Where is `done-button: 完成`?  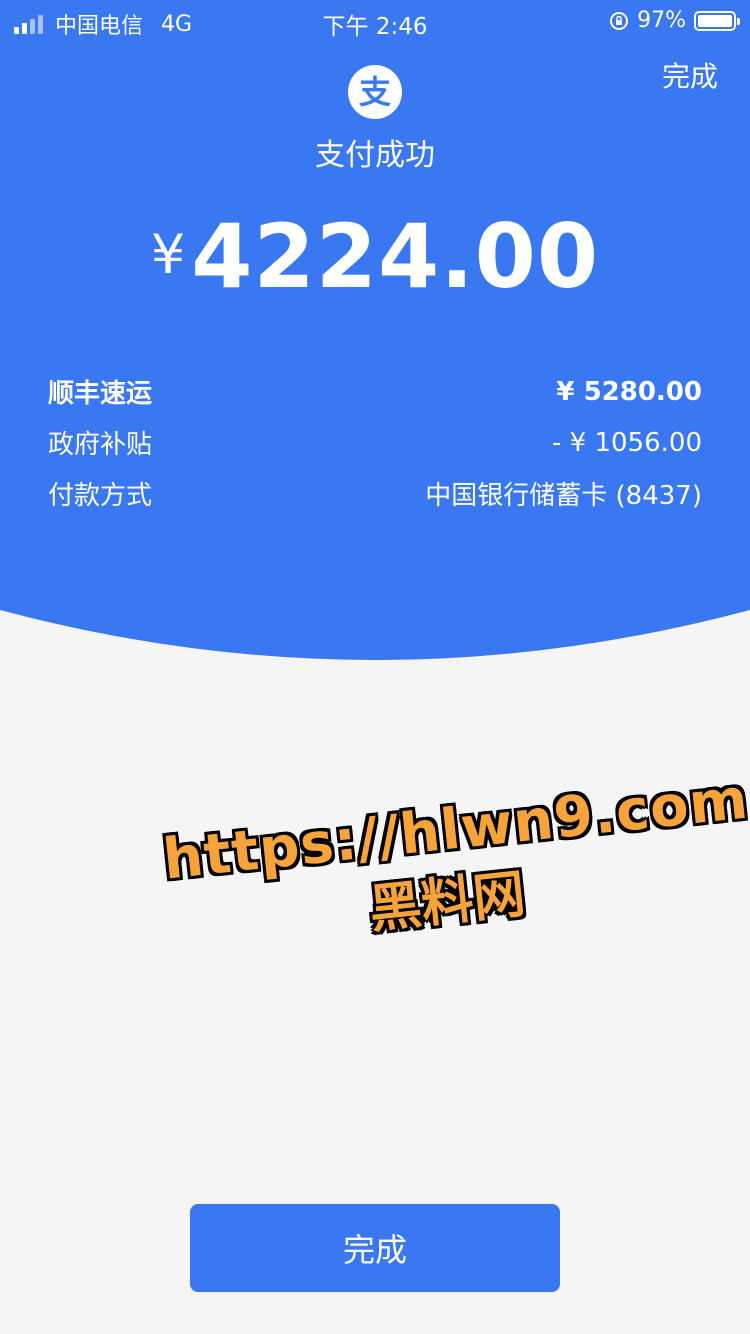
done-button: 完成 is located at coordinates (375, 1248).